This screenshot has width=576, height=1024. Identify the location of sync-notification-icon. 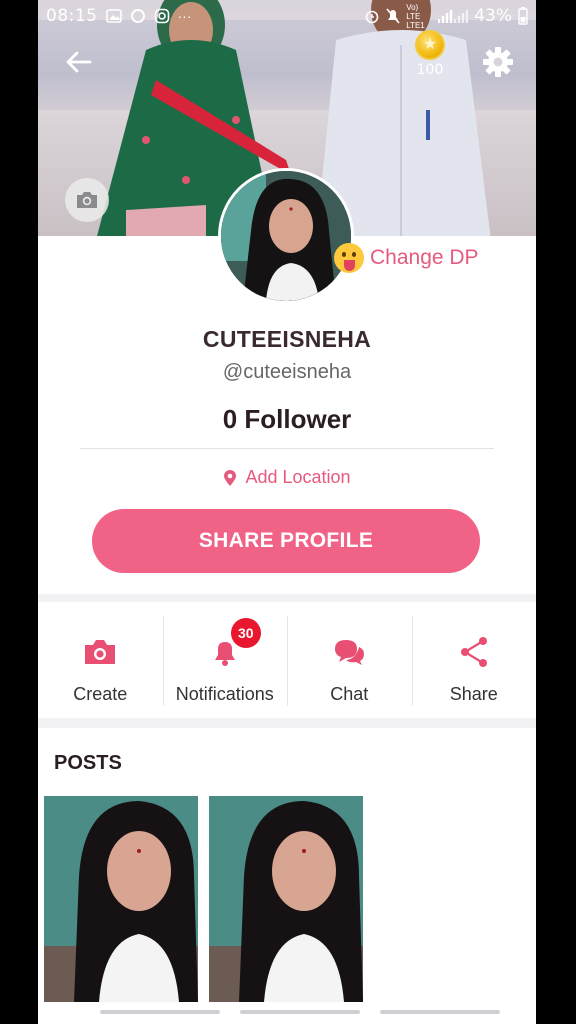
(137, 16).